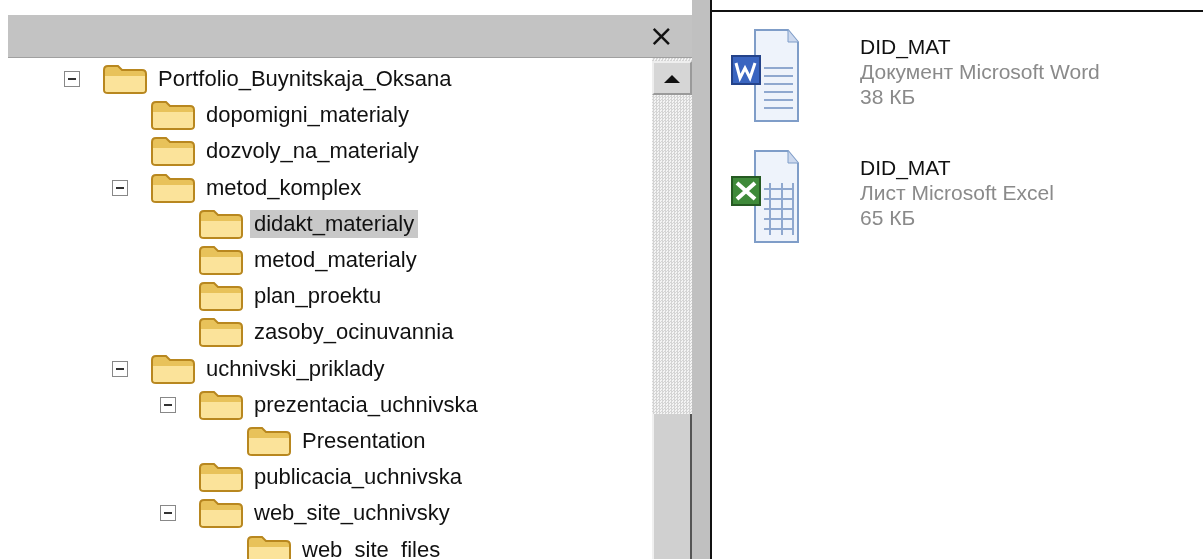 This screenshot has width=1203, height=559. Describe the element at coordinates (765, 76) in the screenshot. I see `word-document-icon` at that location.